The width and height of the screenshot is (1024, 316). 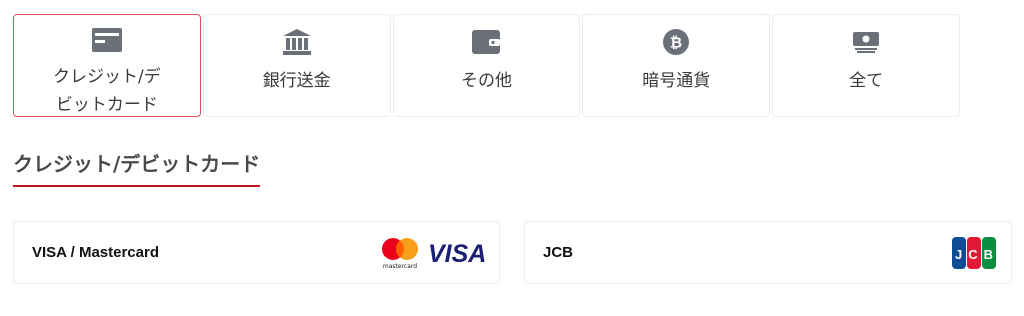 I want to click on card-logos: mastercard VISA, so click(x=432, y=253).